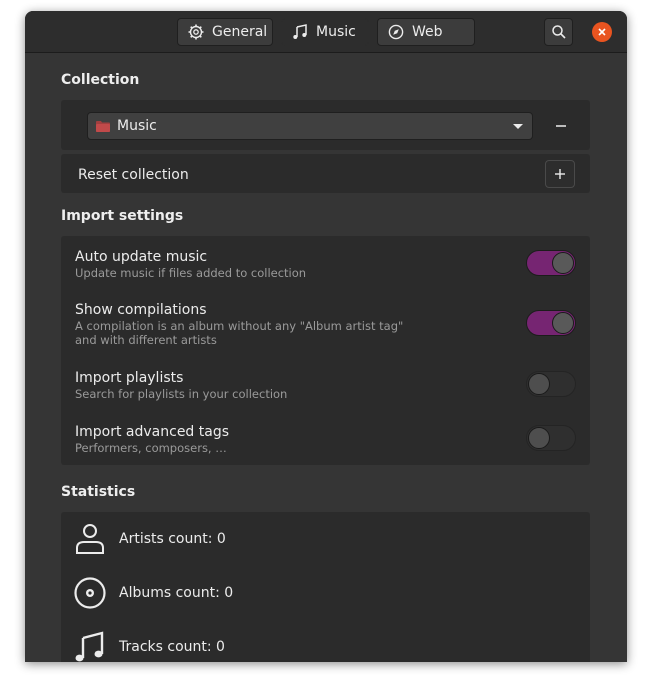 This screenshot has height=680, width=652. What do you see at coordinates (152, 432) in the screenshot?
I see `advanced-tags-title: Import advanced tags` at bounding box center [152, 432].